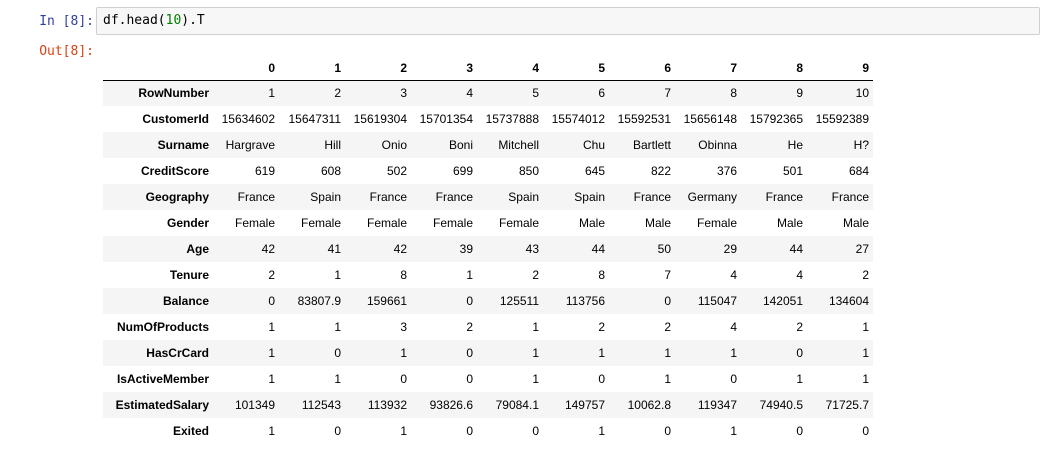 The height and width of the screenshot is (459, 1040). Describe the element at coordinates (330, 171) in the screenshot. I see `table-cell: 608` at that location.